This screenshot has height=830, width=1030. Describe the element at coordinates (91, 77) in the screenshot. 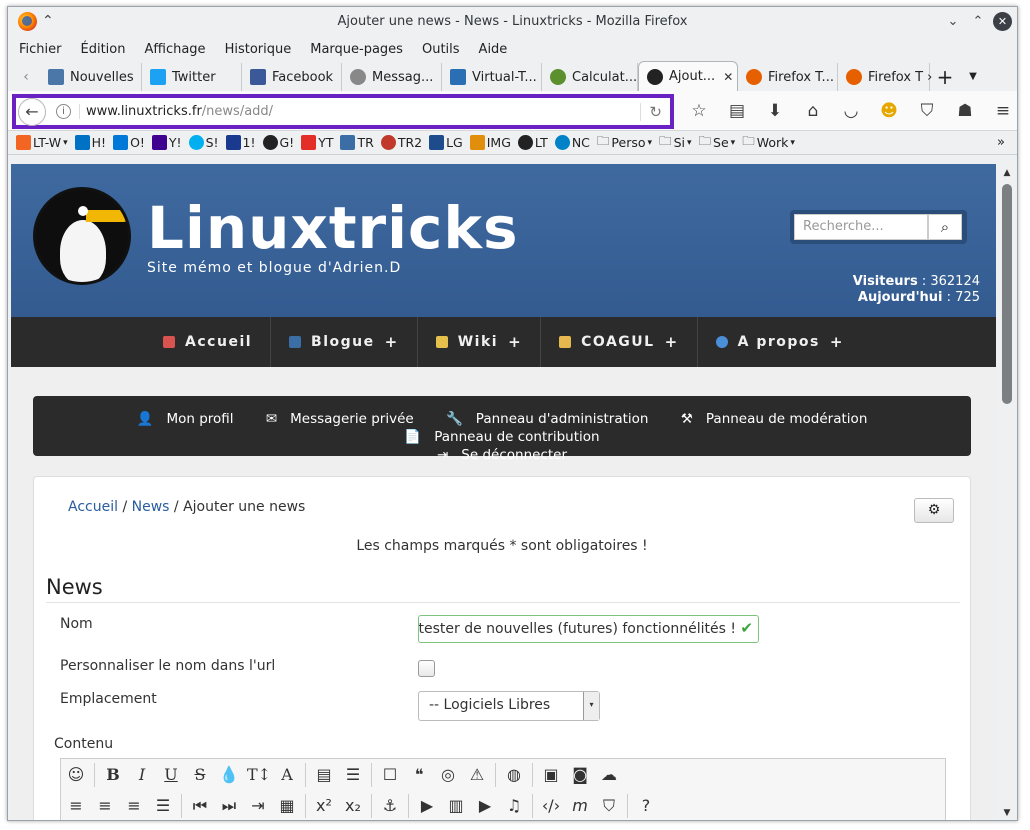

I see `tab-nouvelles: Nouvelles` at that location.